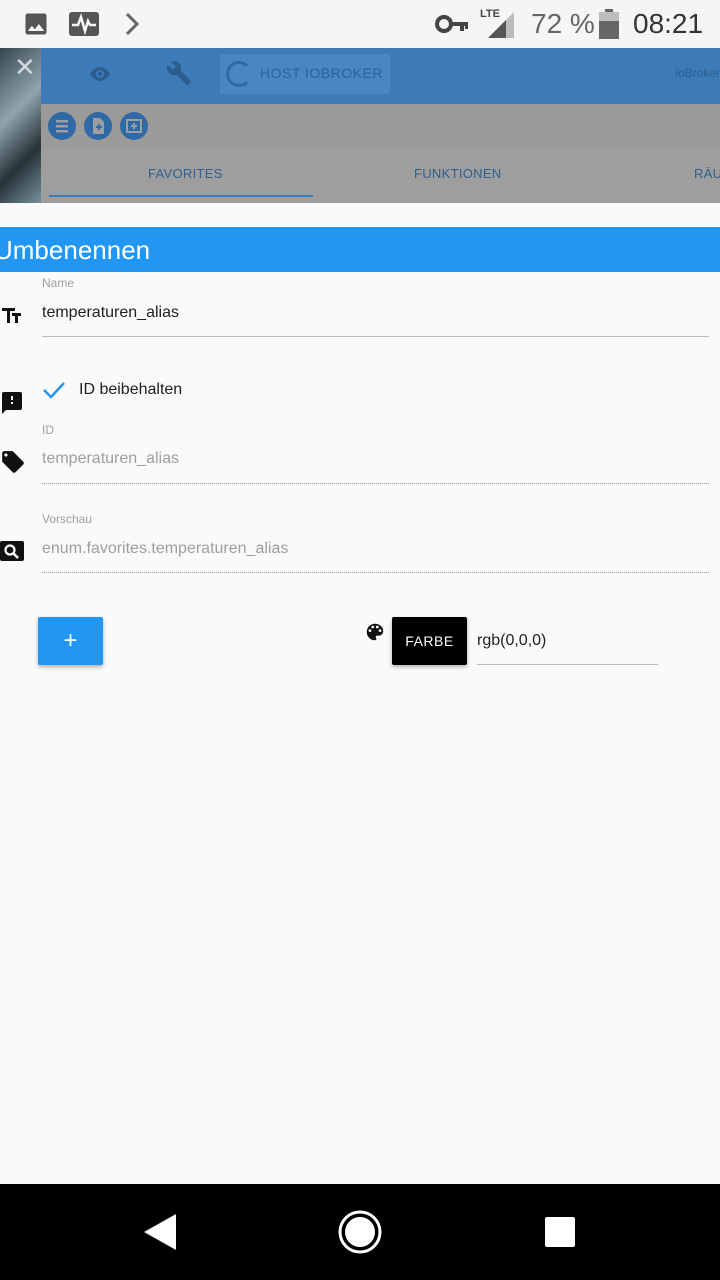 This screenshot has width=720, height=1280. I want to click on wrench-icon, so click(179, 75).